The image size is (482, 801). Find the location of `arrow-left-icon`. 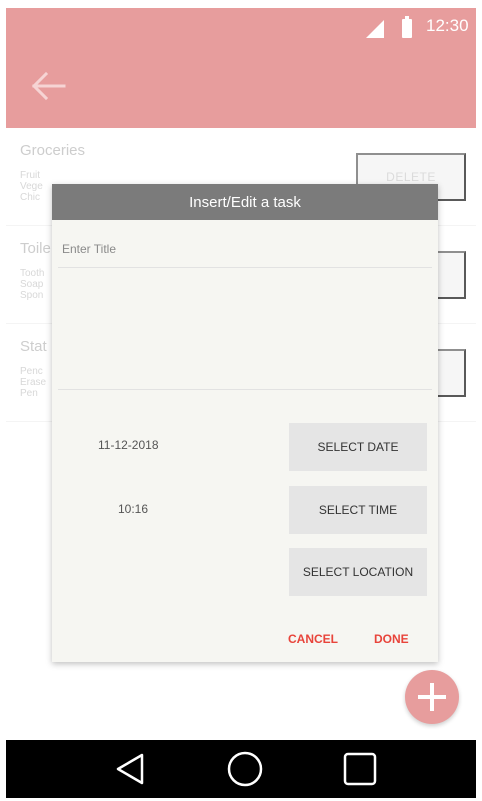

arrow-left-icon is located at coordinates (48, 86).